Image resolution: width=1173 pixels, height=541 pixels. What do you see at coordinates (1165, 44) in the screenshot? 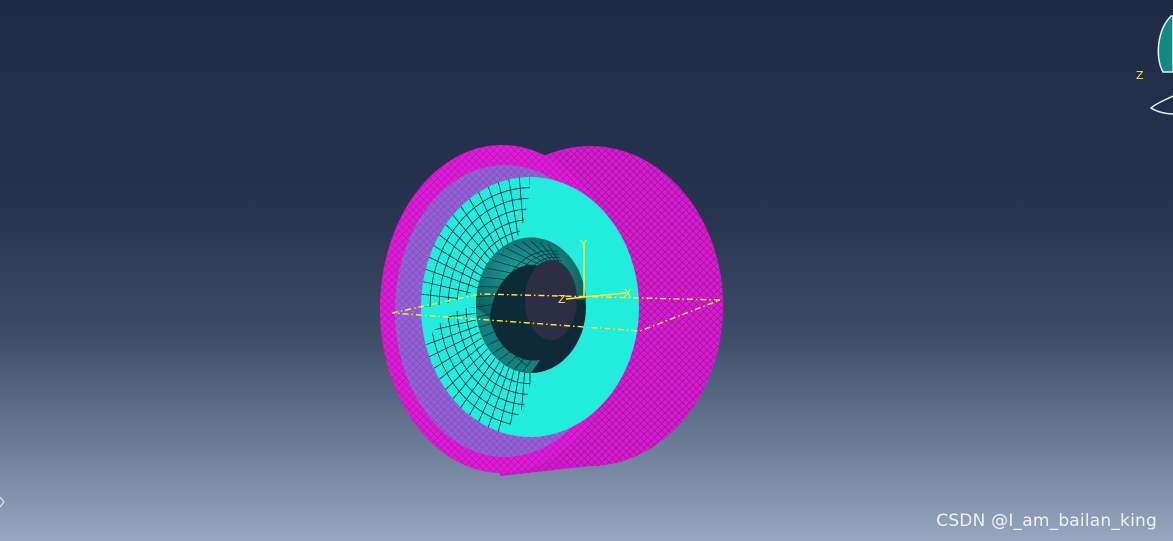
I see `triad-cone-icon` at bounding box center [1165, 44].